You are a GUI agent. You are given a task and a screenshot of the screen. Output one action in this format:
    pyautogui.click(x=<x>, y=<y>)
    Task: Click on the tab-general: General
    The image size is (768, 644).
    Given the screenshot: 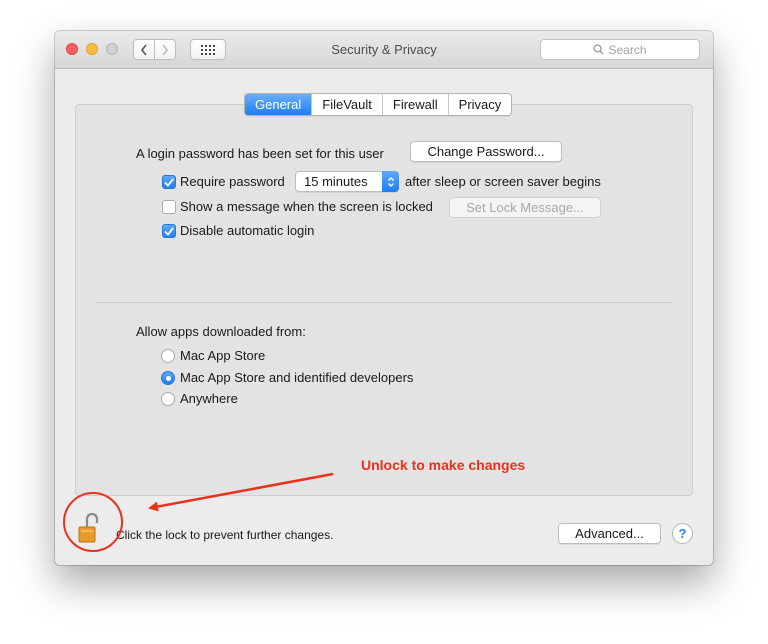 What is the action you would take?
    pyautogui.click(x=278, y=104)
    